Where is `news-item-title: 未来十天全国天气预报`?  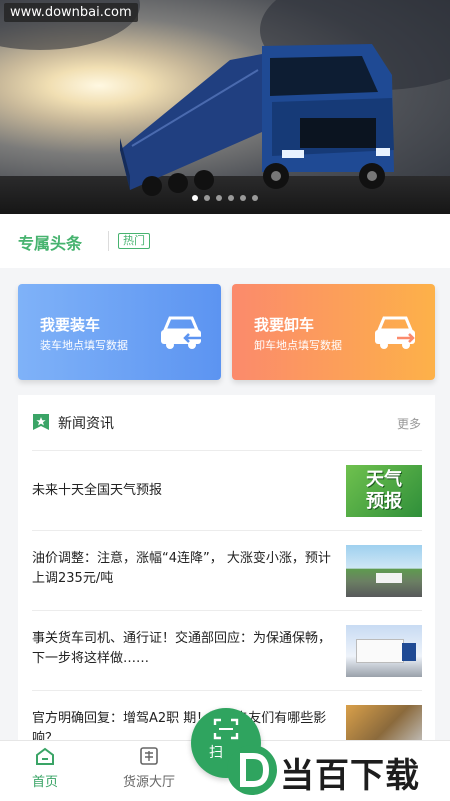 news-item-title: 未来十天全国天气预报 is located at coordinates (97, 490).